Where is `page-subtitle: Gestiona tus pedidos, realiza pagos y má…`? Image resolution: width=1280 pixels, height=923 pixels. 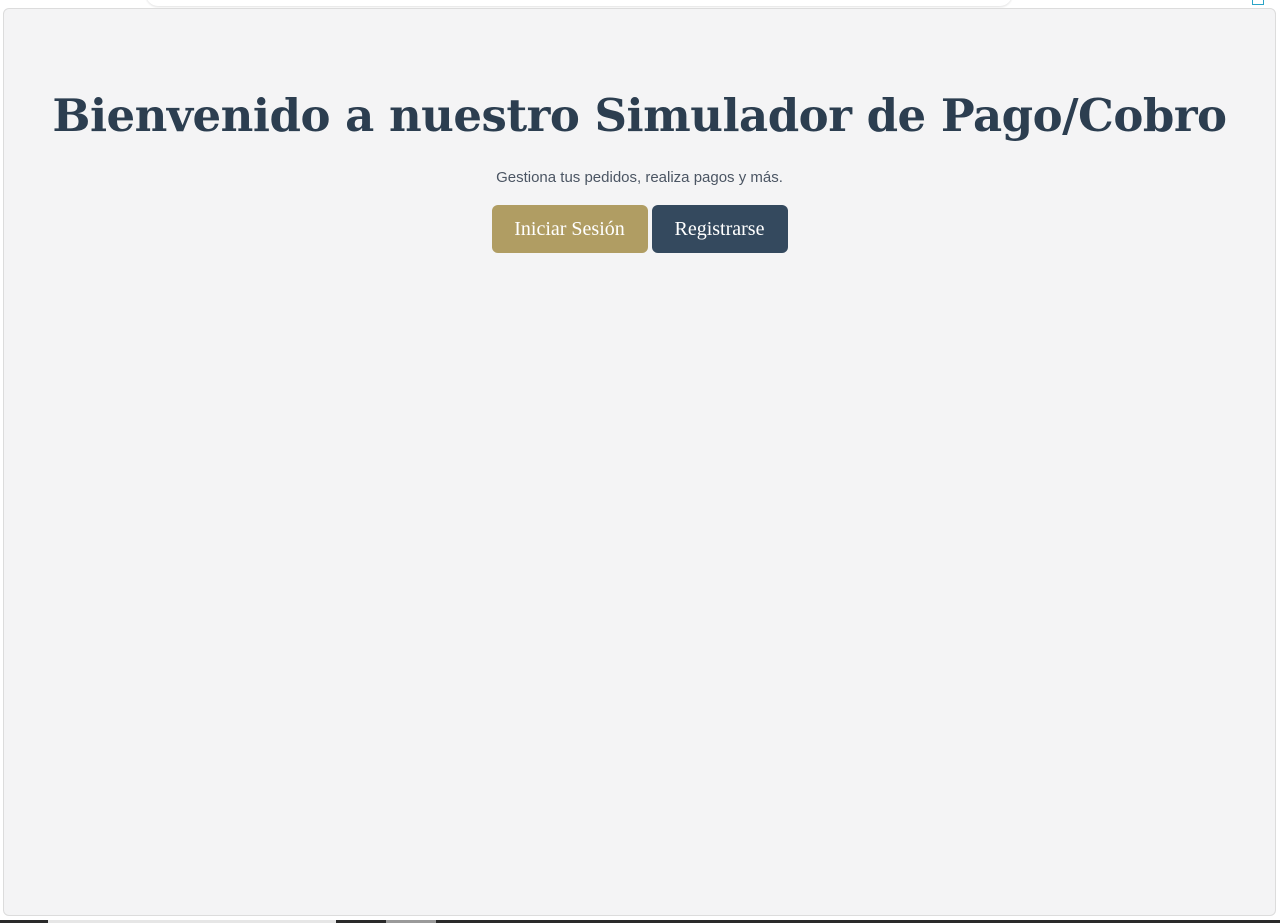
page-subtitle: Gestiona tus pedidos, realiza pagos y má… is located at coordinates (639, 177).